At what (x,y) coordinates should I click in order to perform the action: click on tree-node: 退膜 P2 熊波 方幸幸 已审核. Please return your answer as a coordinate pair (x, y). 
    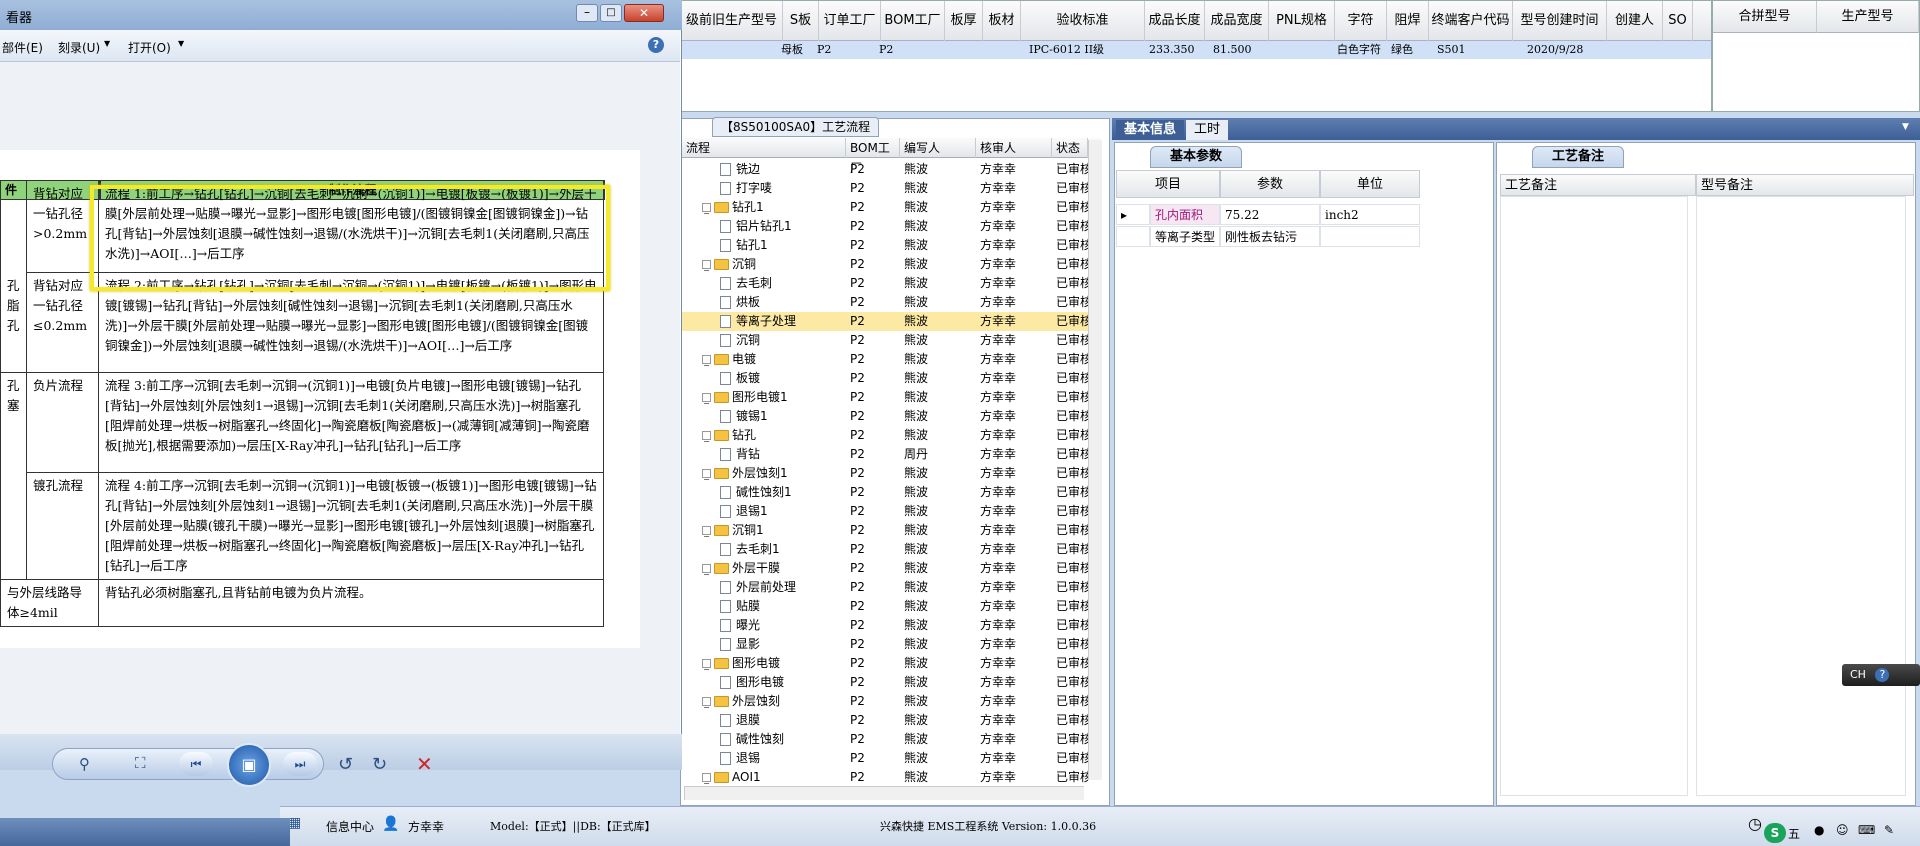
    Looking at the image, I should click on (885, 720).